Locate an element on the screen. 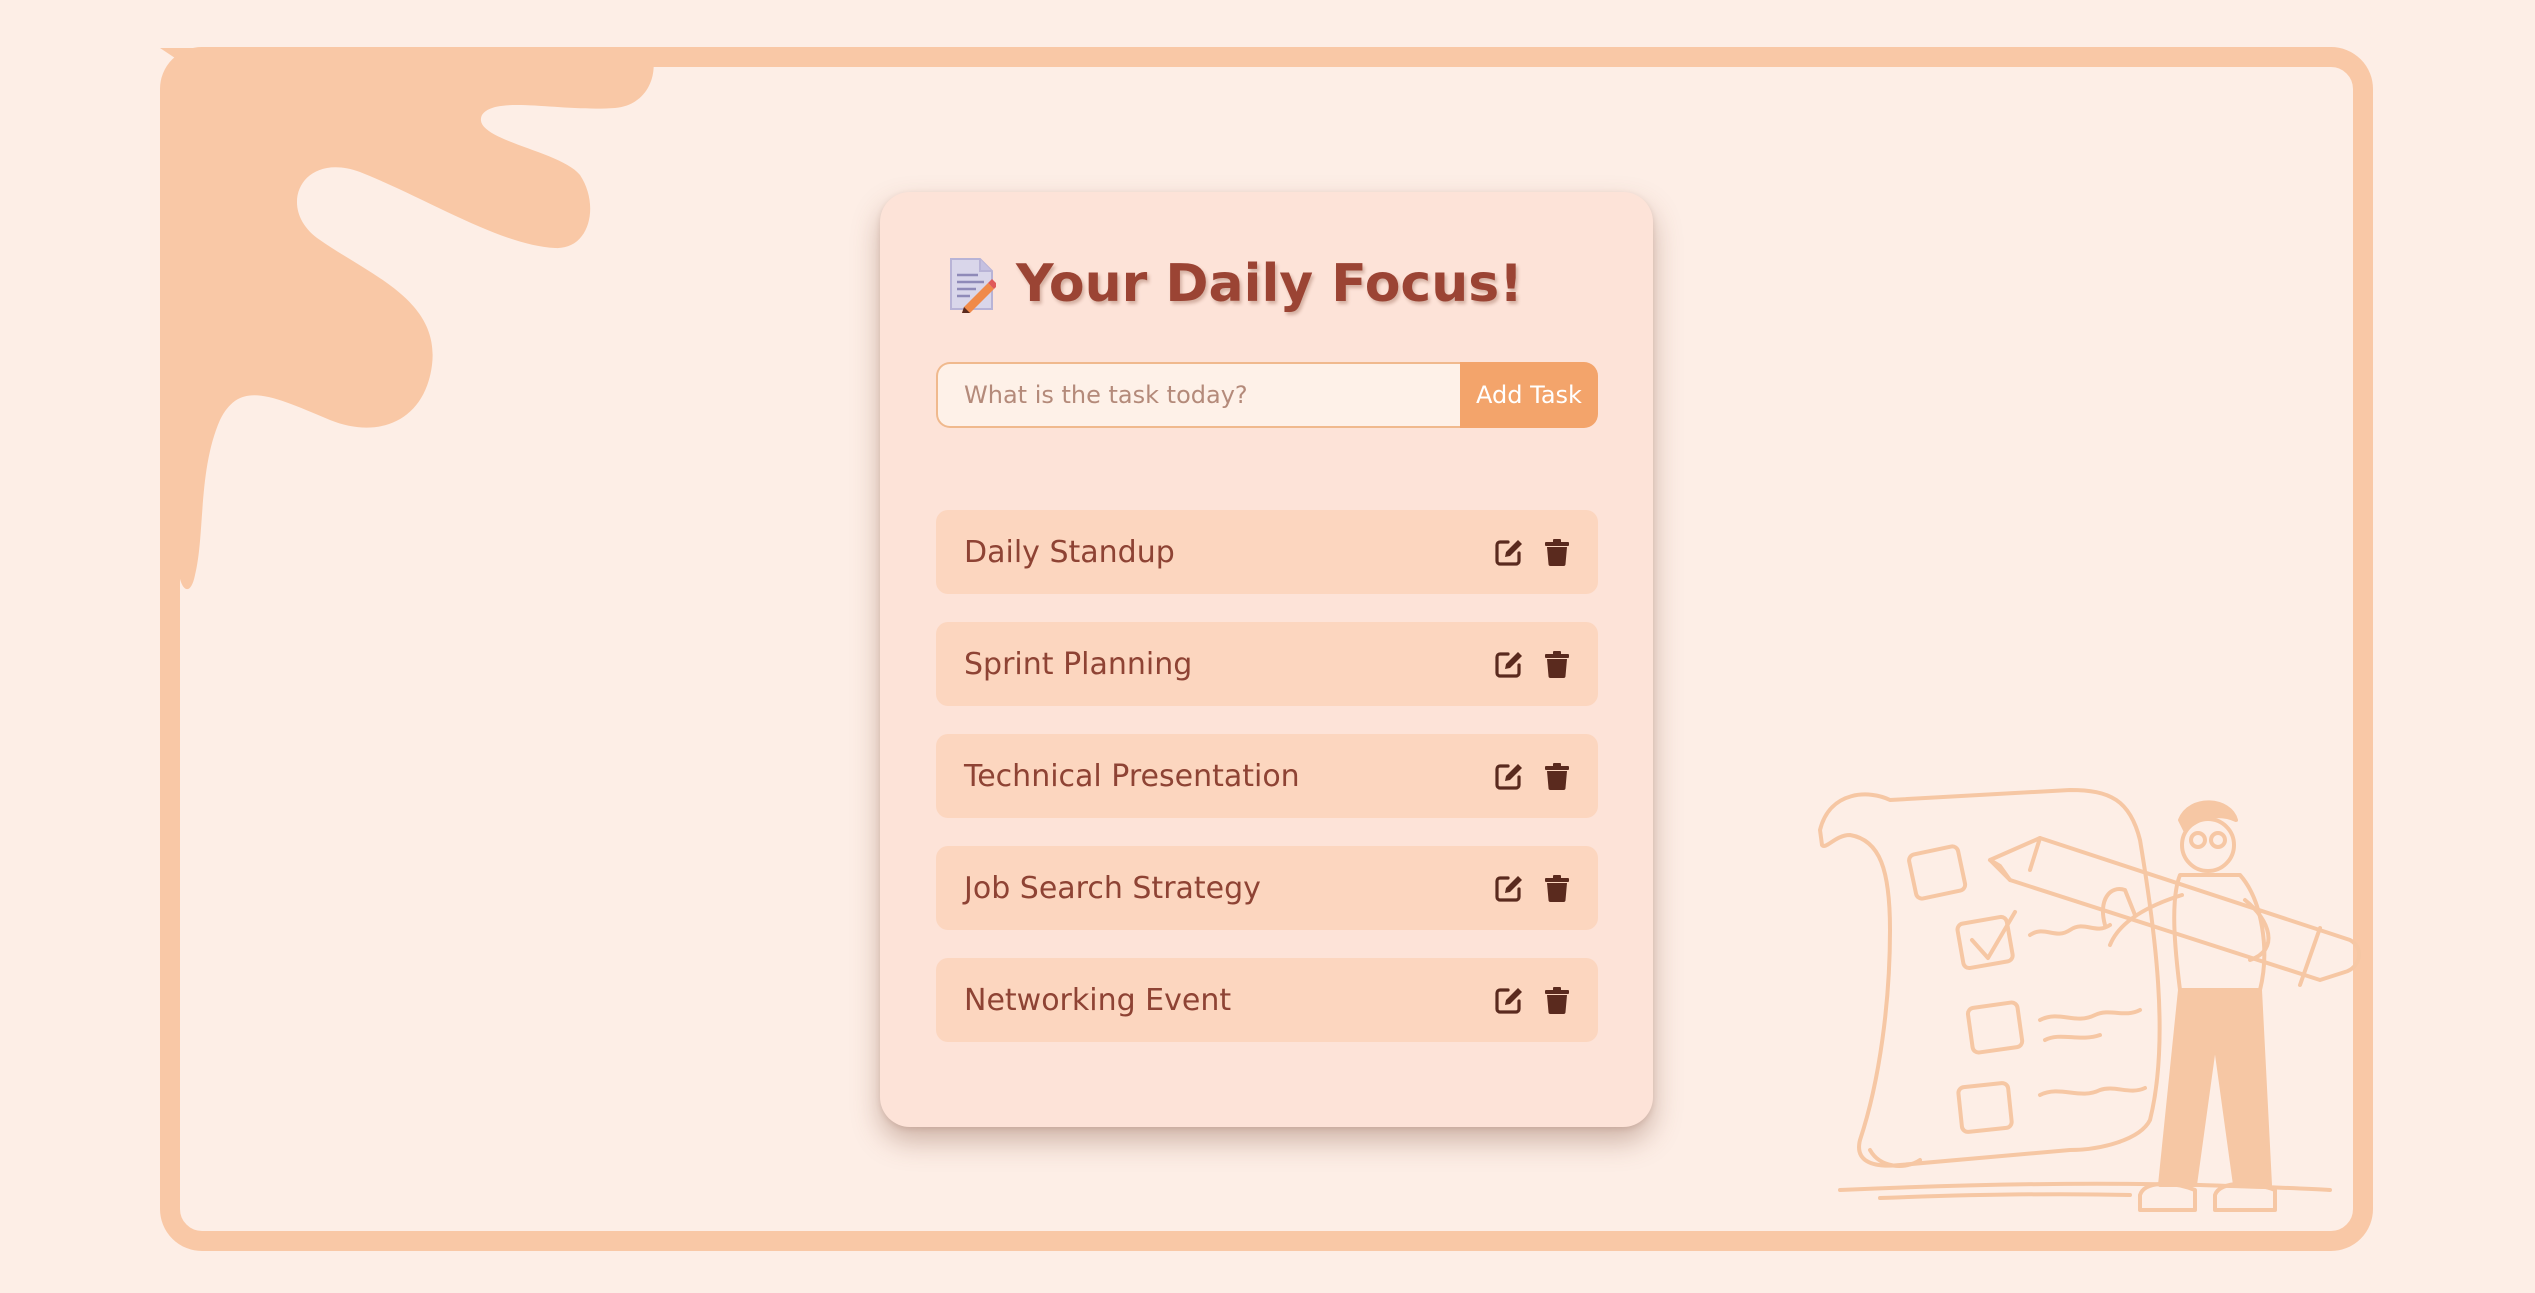 The image size is (2535, 1293). paint-splash-decoration is located at coordinates (407, 319).